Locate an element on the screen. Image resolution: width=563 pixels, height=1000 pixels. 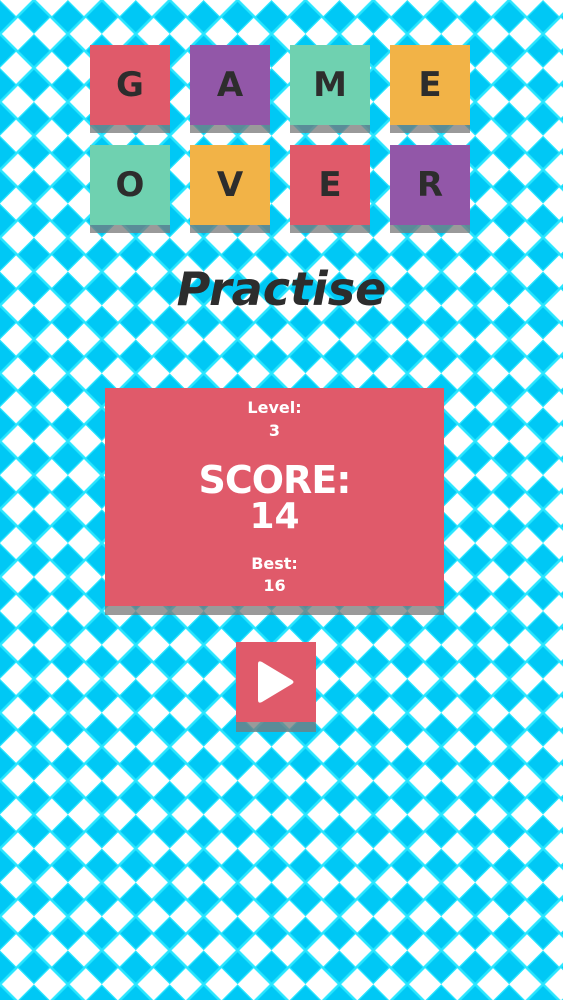
letter-tile-text: R is located at coordinates (430, 185).